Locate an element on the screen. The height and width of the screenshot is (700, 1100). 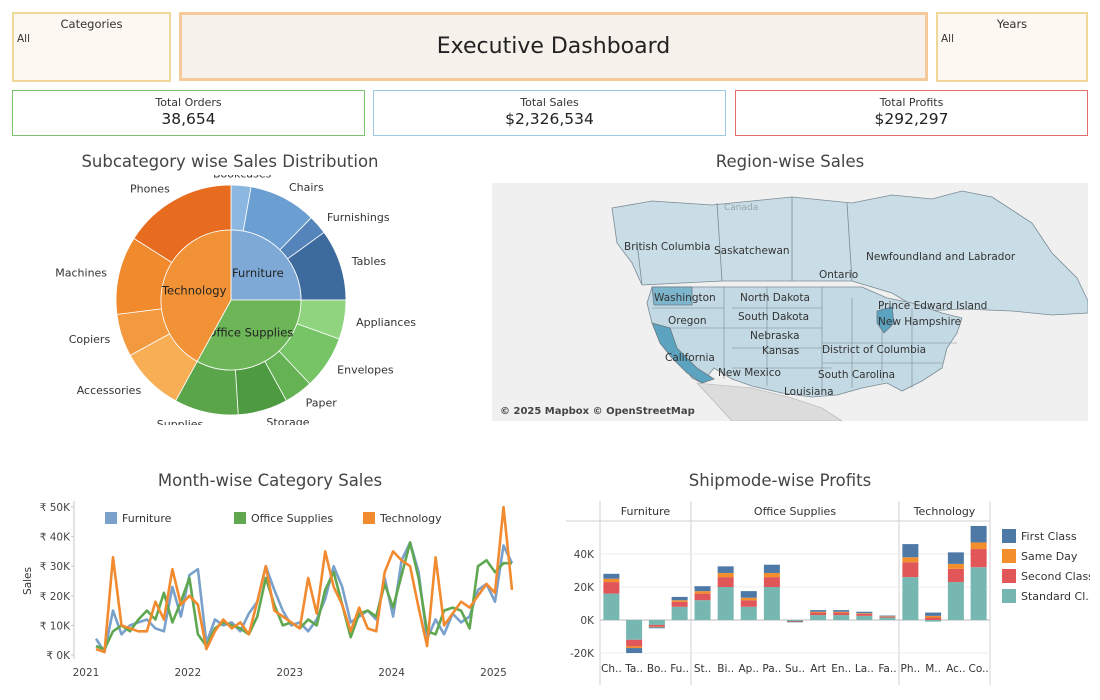
sunburst-category-label: Furniture is located at coordinates (258, 273).